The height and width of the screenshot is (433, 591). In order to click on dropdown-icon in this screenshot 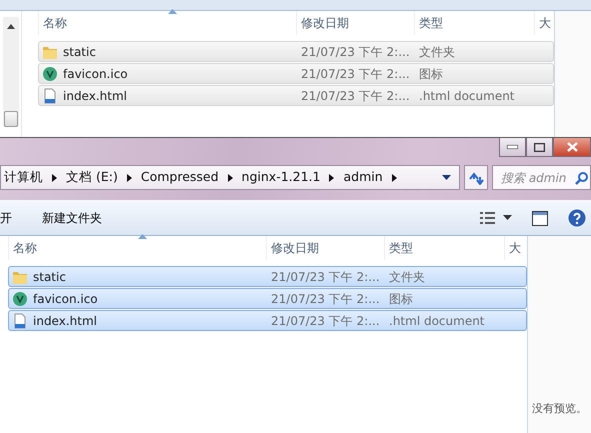, I will do `click(446, 177)`.